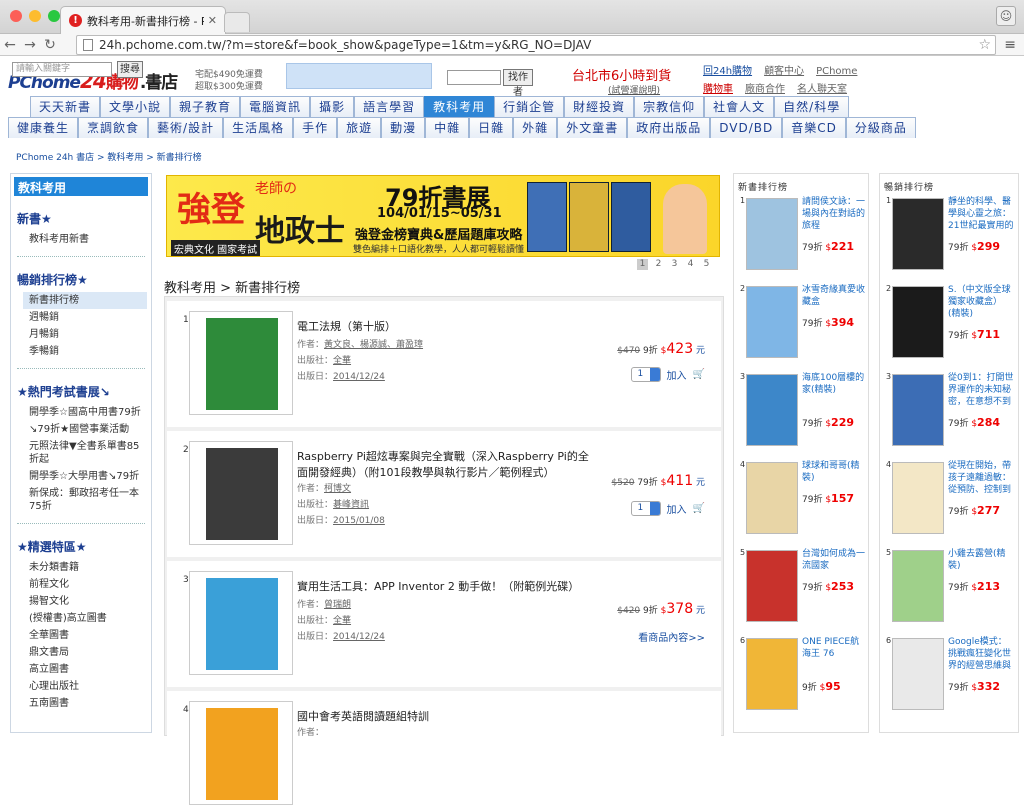  I want to click on pager-dot: 5, so click(706, 264).